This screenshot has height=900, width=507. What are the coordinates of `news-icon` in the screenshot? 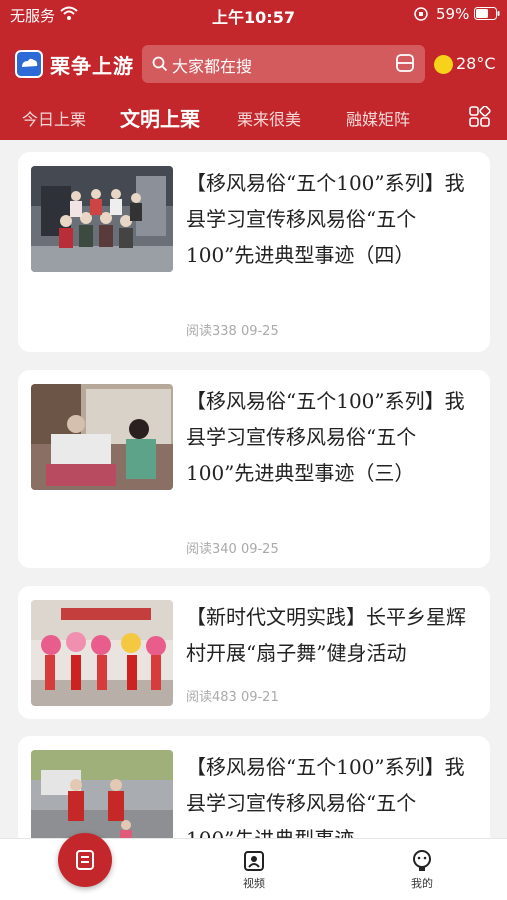 It's located at (85, 860).